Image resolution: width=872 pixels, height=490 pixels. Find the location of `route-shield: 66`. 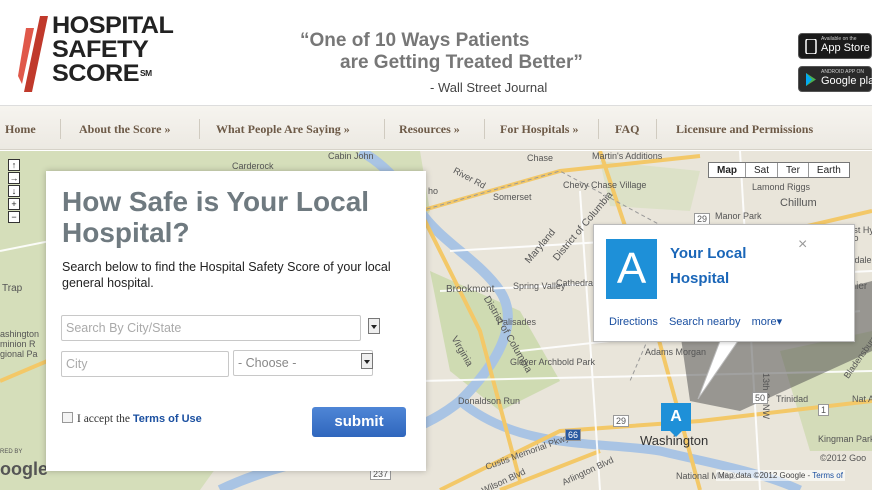

route-shield: 66 is located at coordinates (573, 435).